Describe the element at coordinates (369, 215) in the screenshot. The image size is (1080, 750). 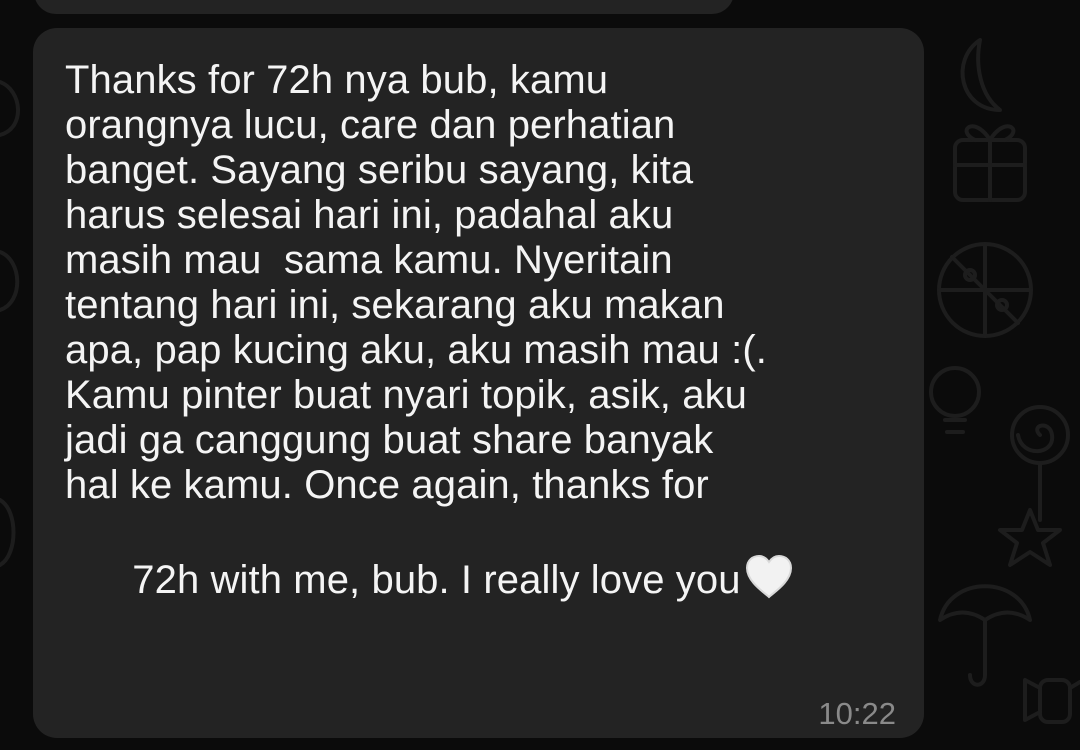
I see `message-line: harus selesai hari ini, padahal aku` at that location.